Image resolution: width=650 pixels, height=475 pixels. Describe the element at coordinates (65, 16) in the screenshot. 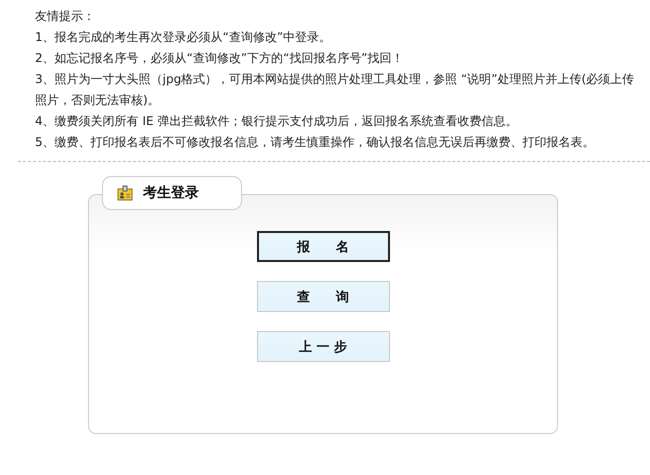

I see `notice-title: 友情提示：` at that location.